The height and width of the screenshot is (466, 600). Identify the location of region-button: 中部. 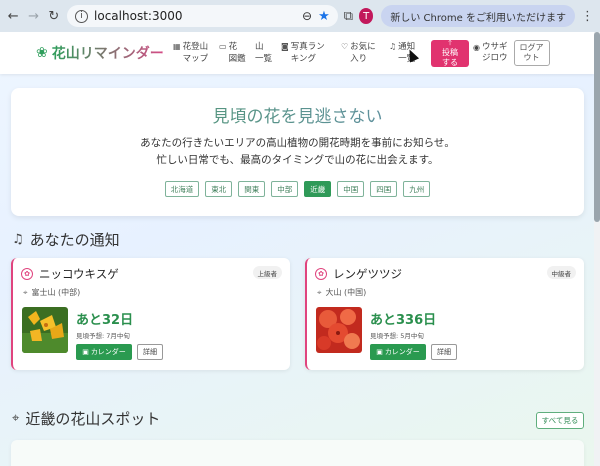
(285, 189).